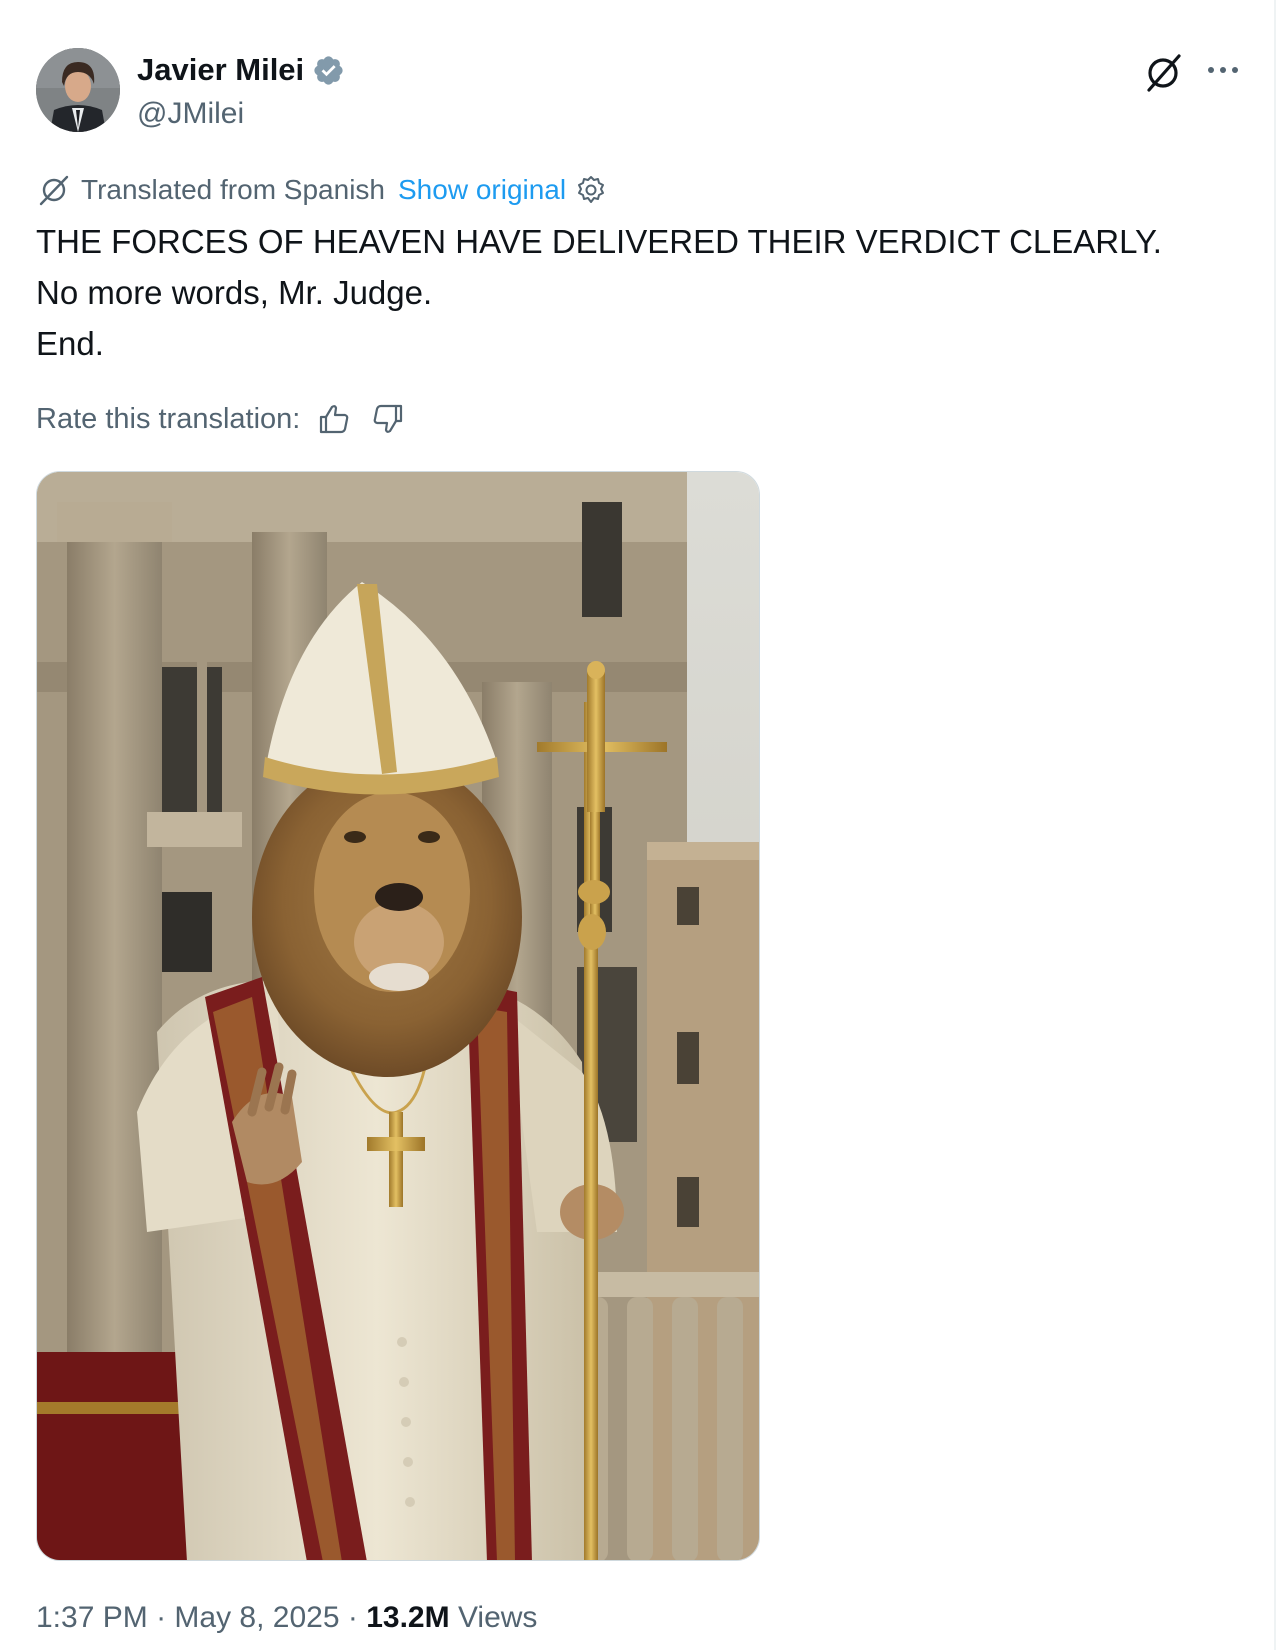 The width and height of the screenshot is (1280, 1650). Describe the element at coordinates (1223, 70) in the screenshot. I see `more-icon` at that location.